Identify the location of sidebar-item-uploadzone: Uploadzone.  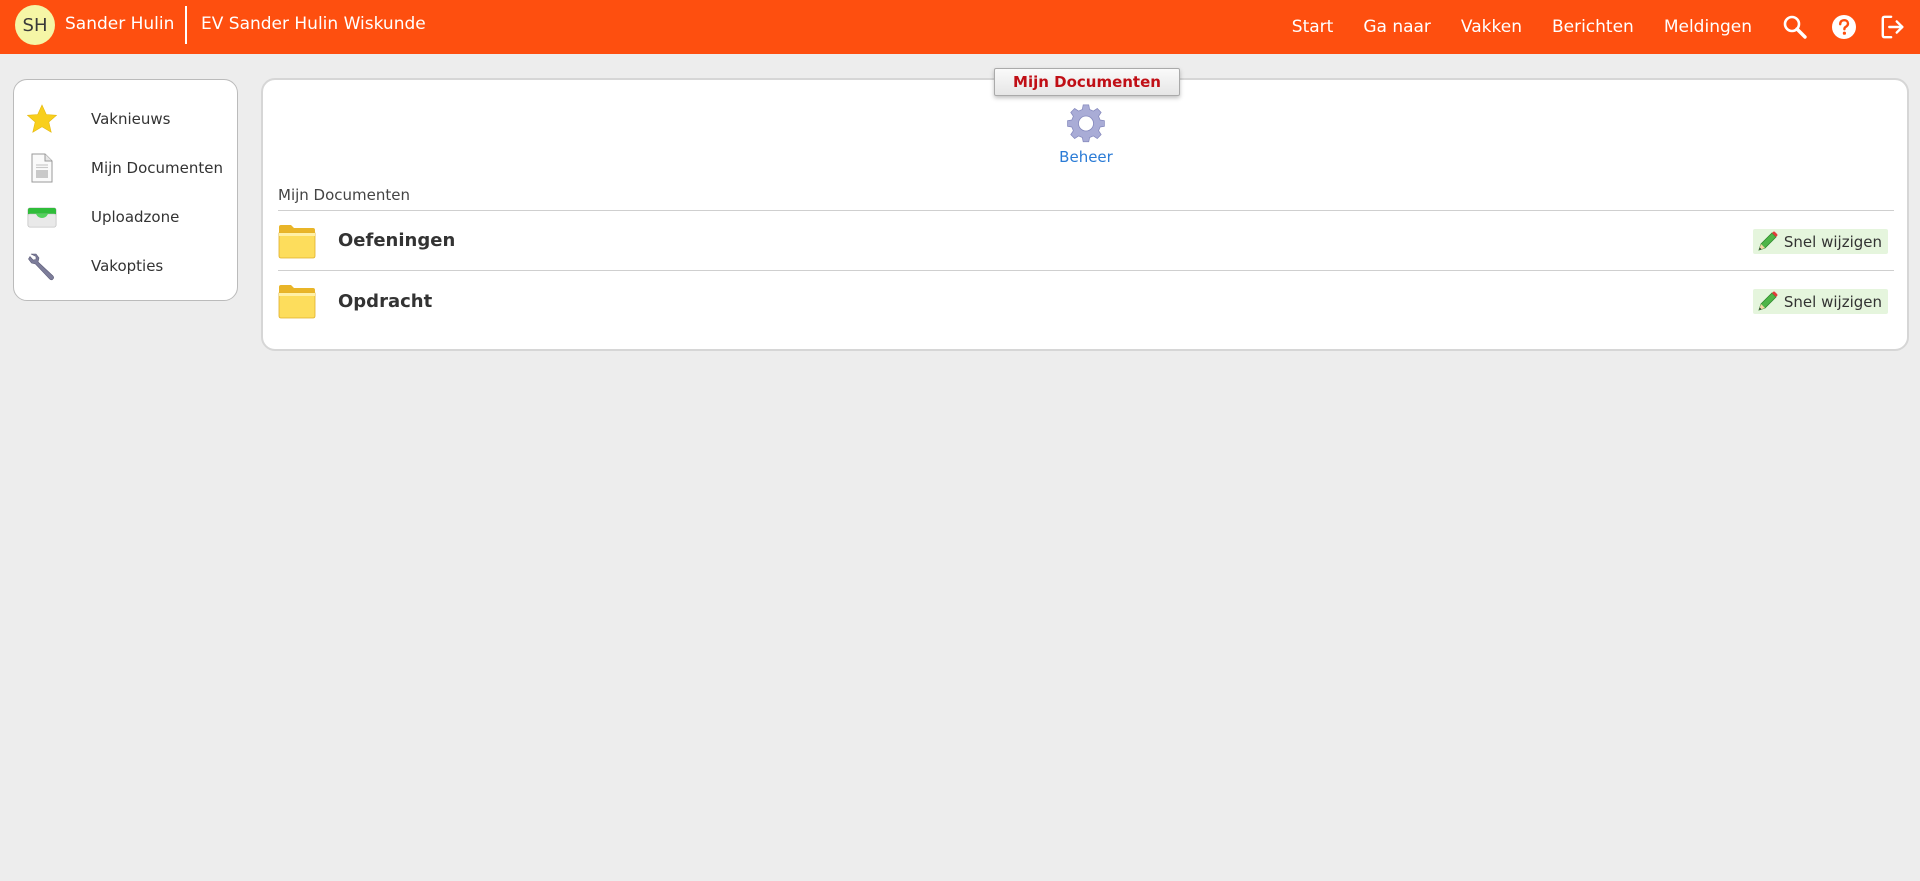
(125, 216).